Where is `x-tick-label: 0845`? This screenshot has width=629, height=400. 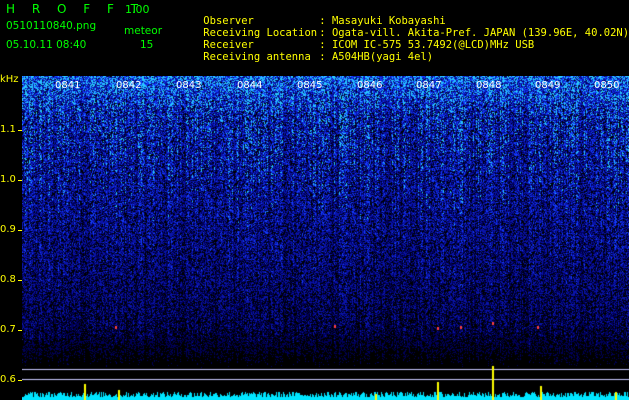 x-tick-label: 0845 is located at coordinates (310, 85).